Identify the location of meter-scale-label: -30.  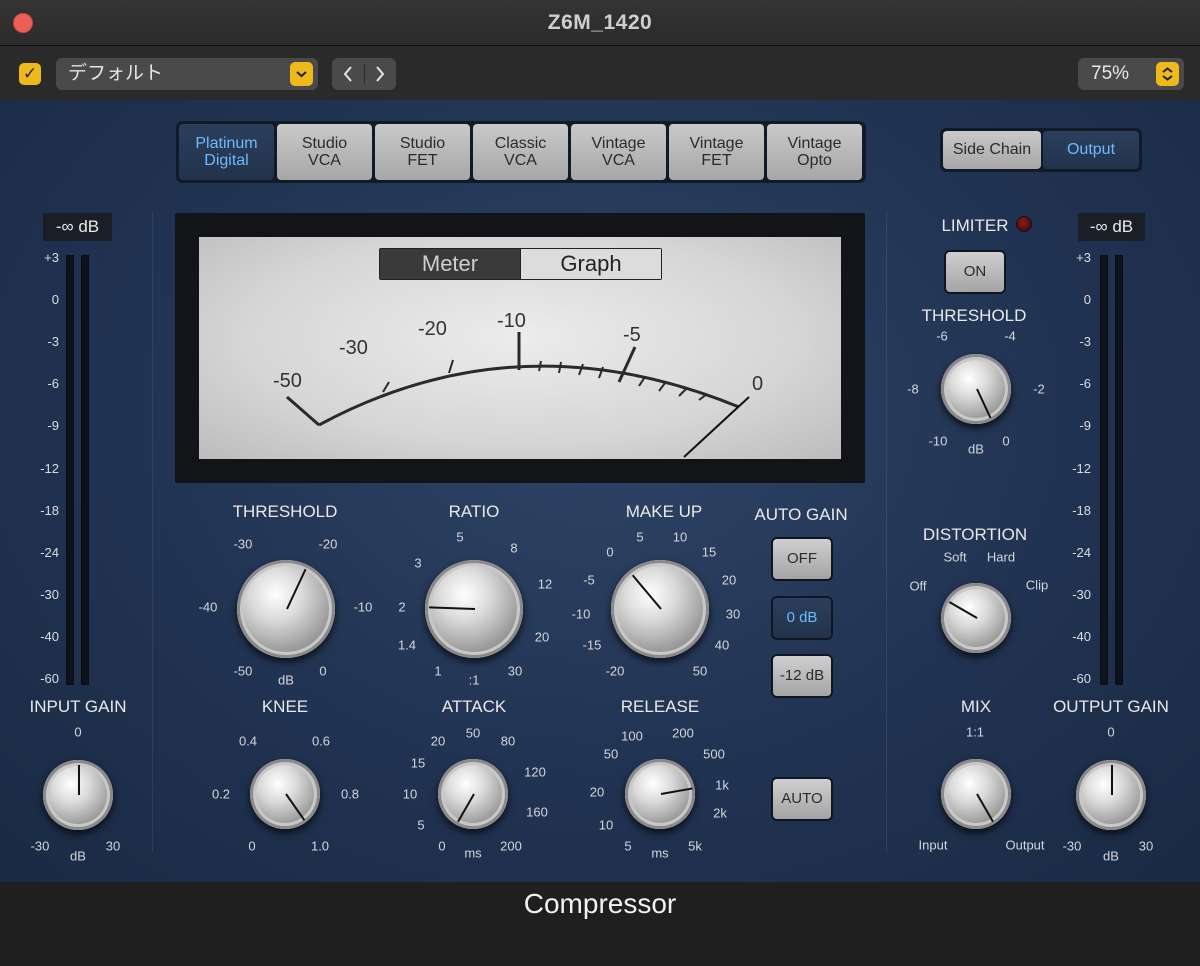
(49, 594).